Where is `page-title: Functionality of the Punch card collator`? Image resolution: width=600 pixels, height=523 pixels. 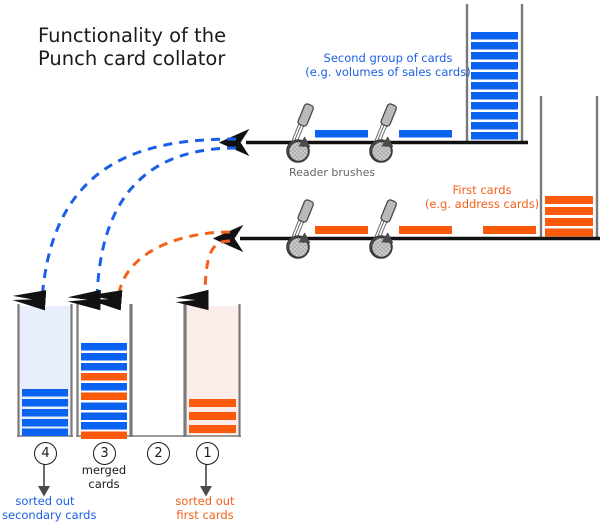 page-title: Functionality of the Punch card collator is located at coordinates (132, 47).